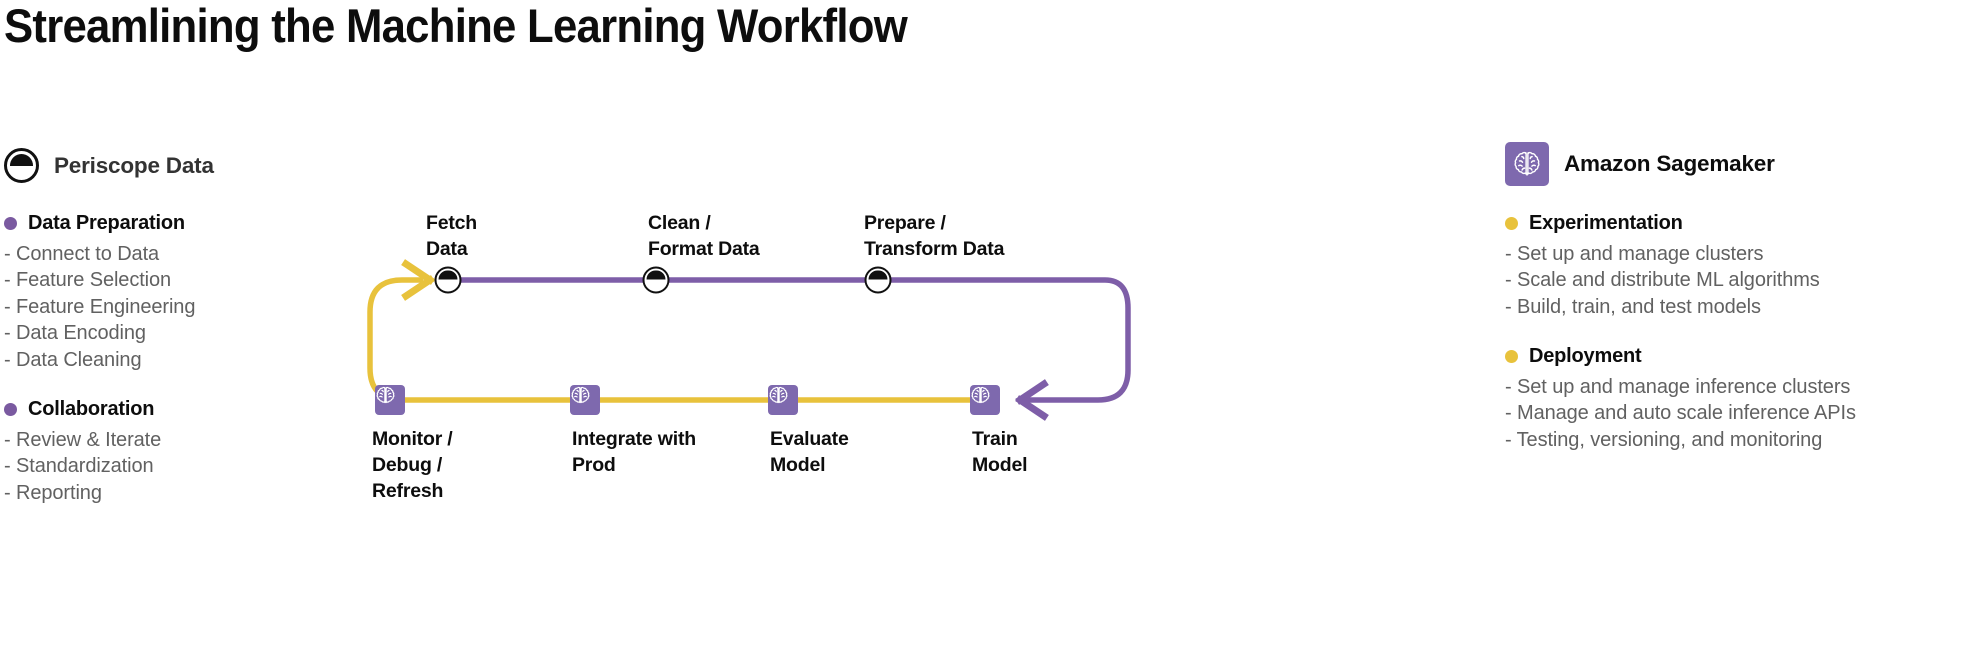 This screenshot has width=1971, height=671. Describe the element at coordinates (1585, 356) in the screenshot. I see `group-title: Deployment` at that location.